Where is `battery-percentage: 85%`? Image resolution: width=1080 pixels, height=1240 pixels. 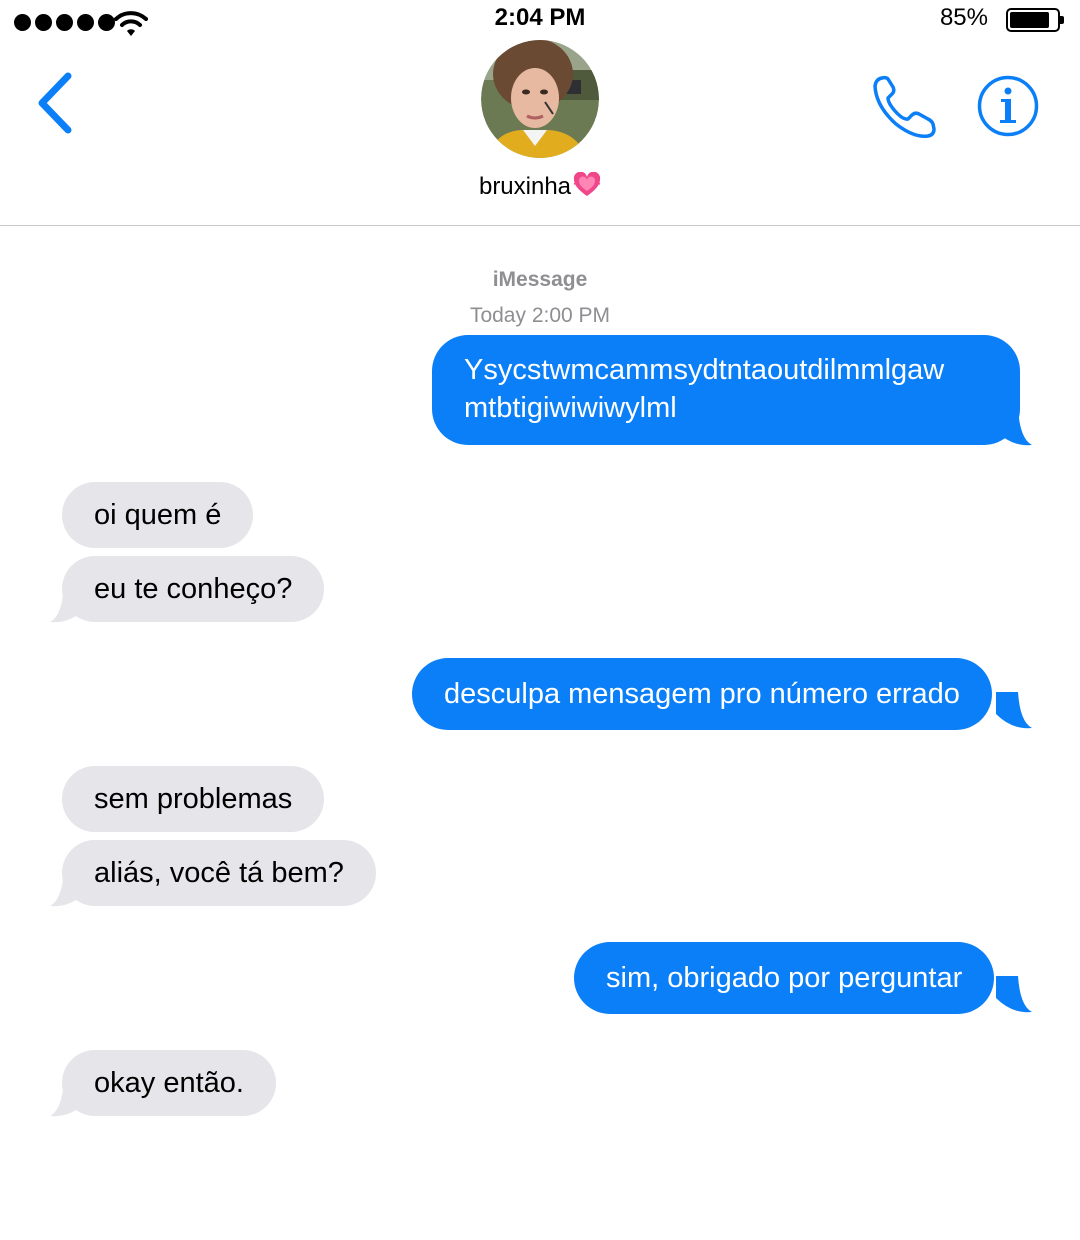 battery-percentage: 85% is located at coordinates (963, 17).